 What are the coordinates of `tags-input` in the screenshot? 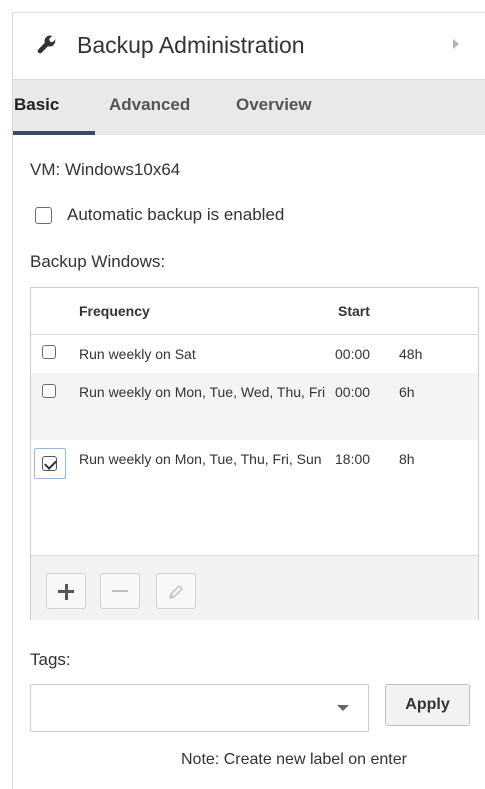 It's located at (186, 709).